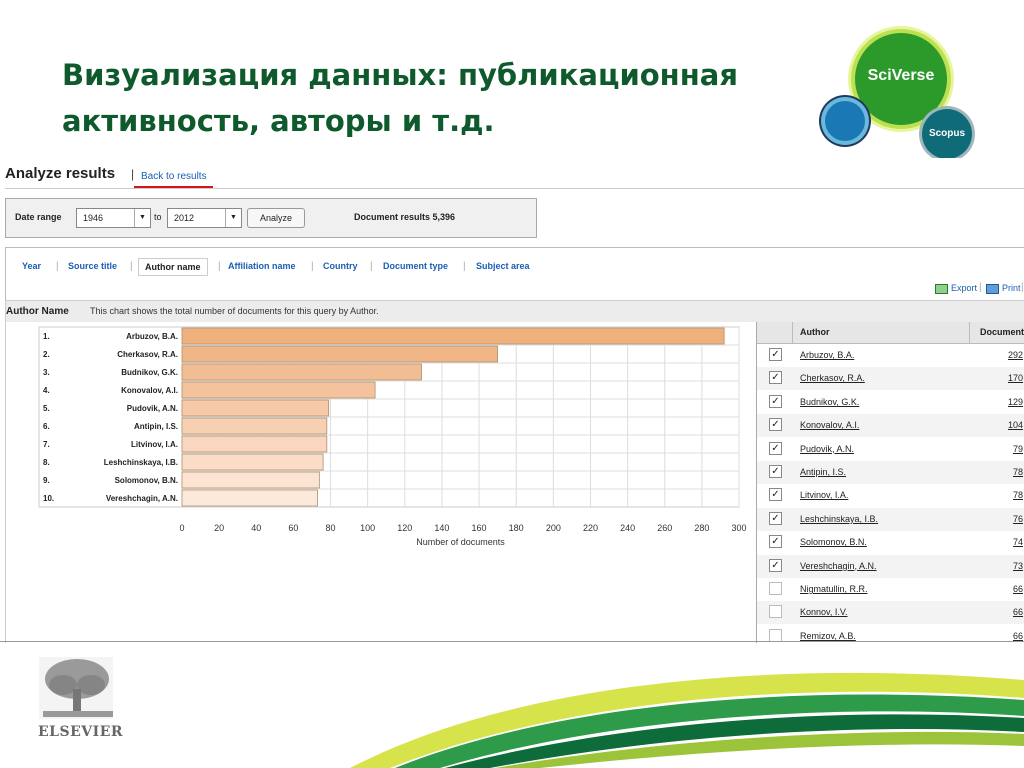  I want to click on to-year-value: 2012, so click(184, 218).